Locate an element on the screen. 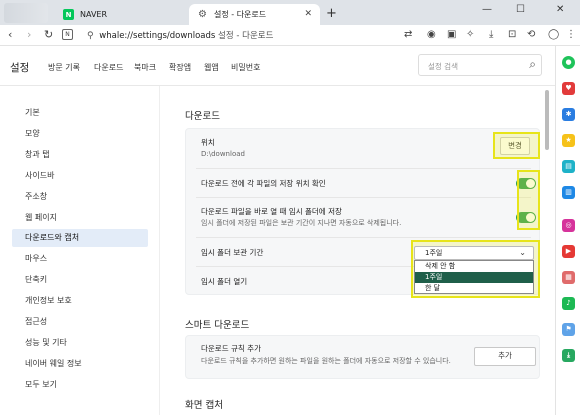  downloads-section-title: 다운로드 is located at coordinates (202, 116).